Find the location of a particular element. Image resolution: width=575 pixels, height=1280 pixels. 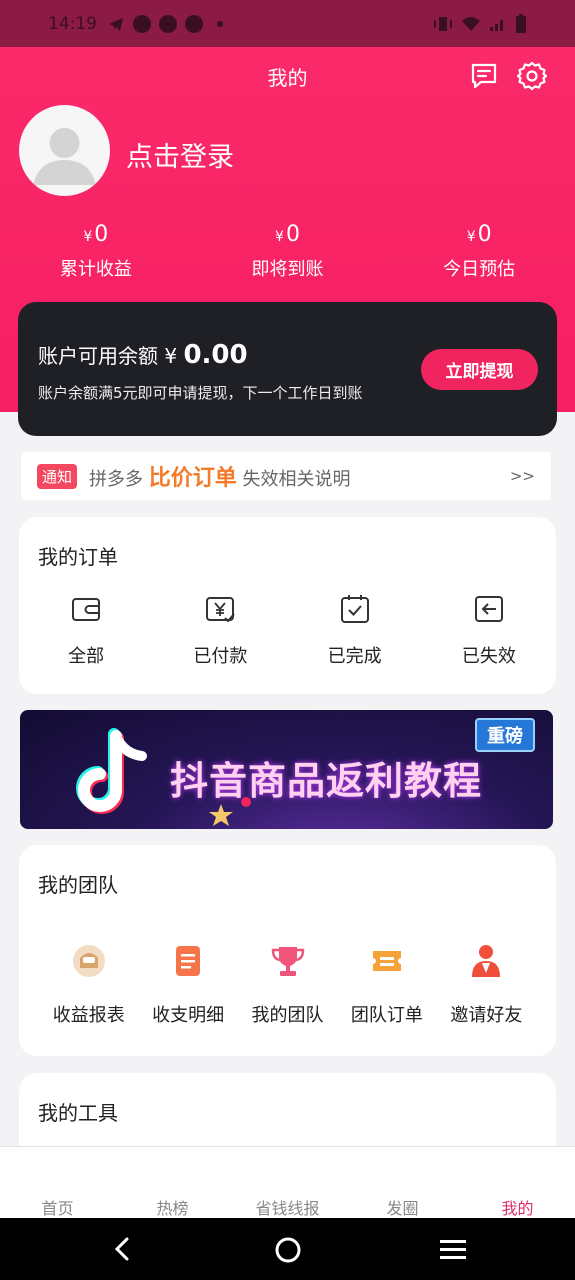

done-icon is located at coordinates (354, 609).